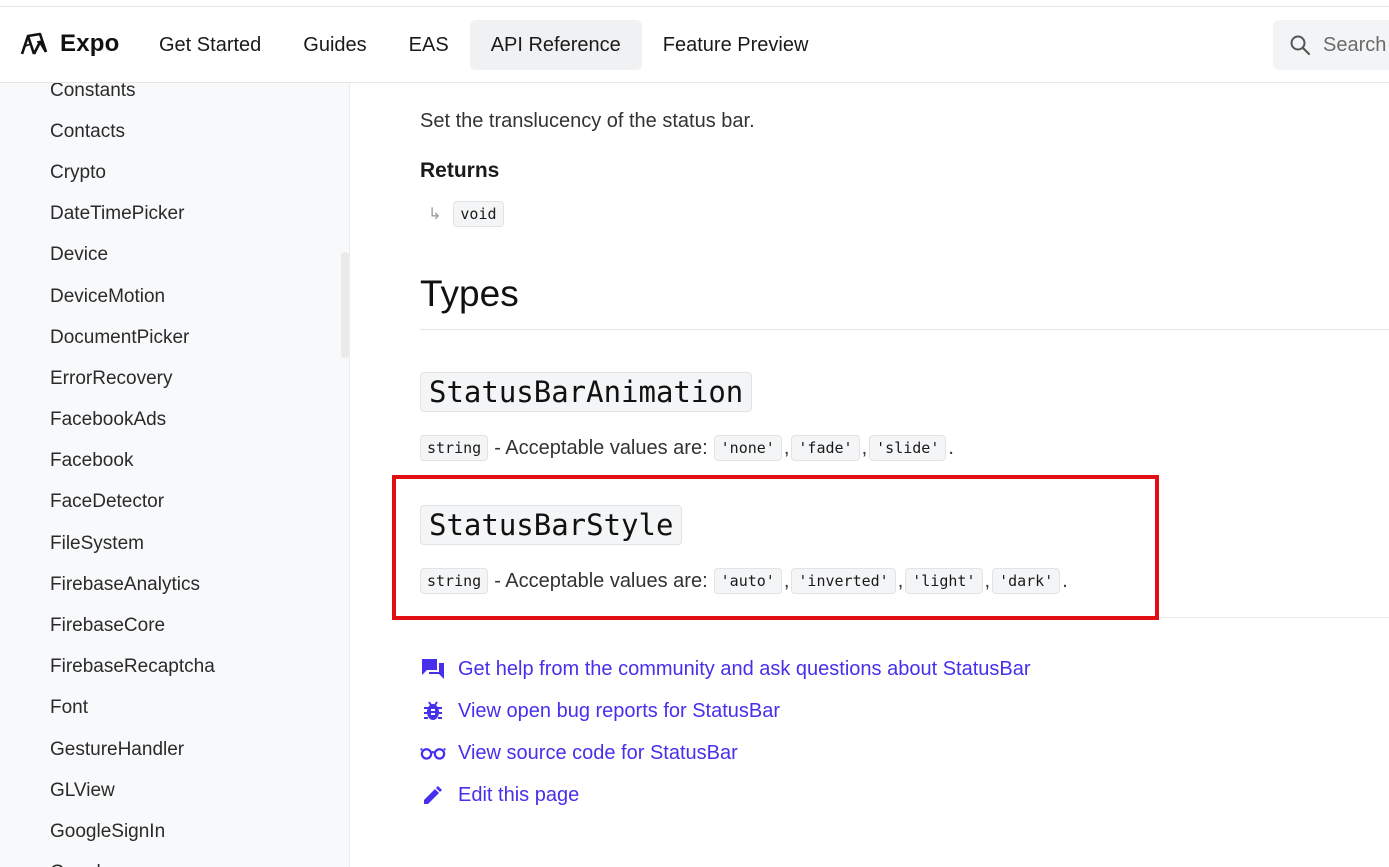  I want to click on sidebar-item-errorrecovery: ErrorRecovery, so click(132, 378).